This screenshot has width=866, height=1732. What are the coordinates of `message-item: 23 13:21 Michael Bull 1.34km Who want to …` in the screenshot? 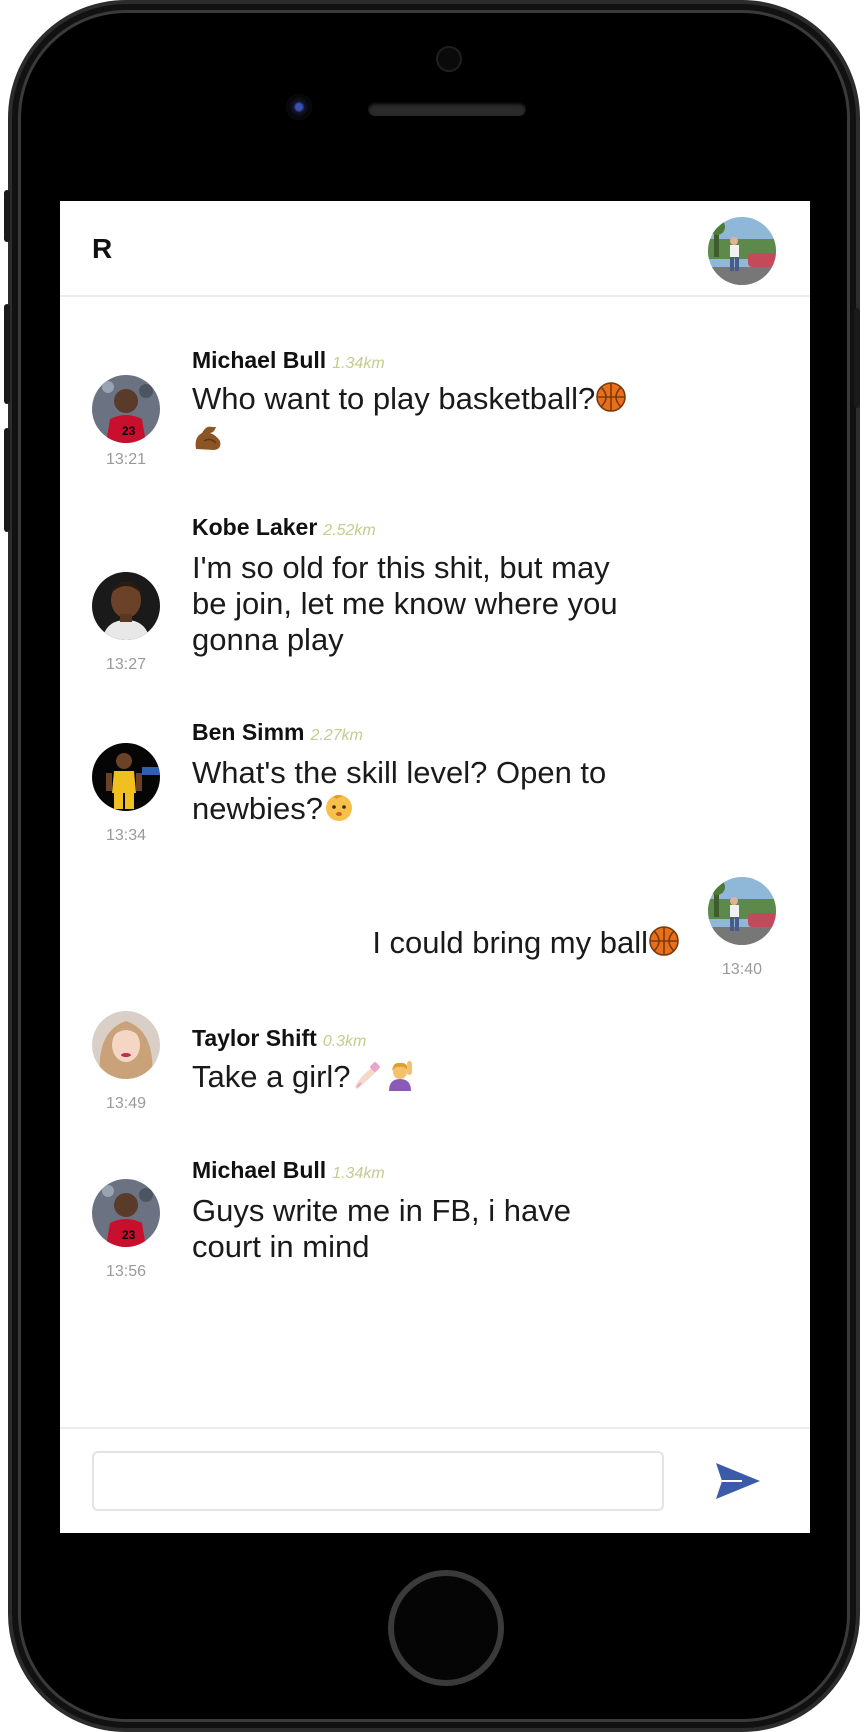 It's located at (435, 404).